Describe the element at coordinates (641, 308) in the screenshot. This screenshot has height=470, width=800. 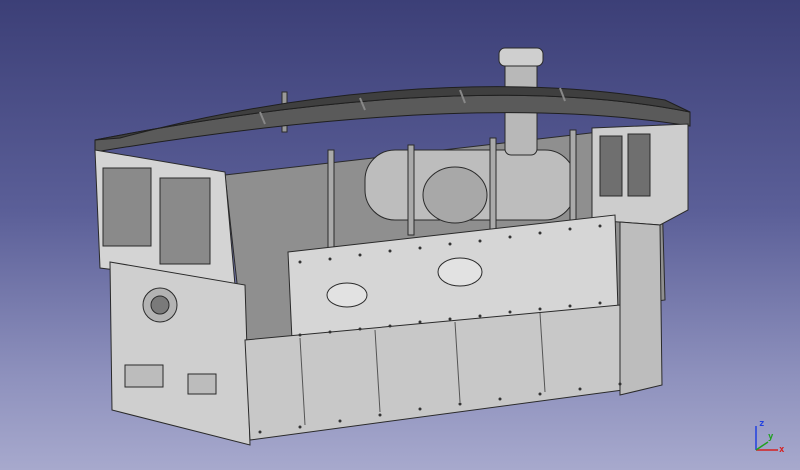
I see `rear-end-block` at that location.